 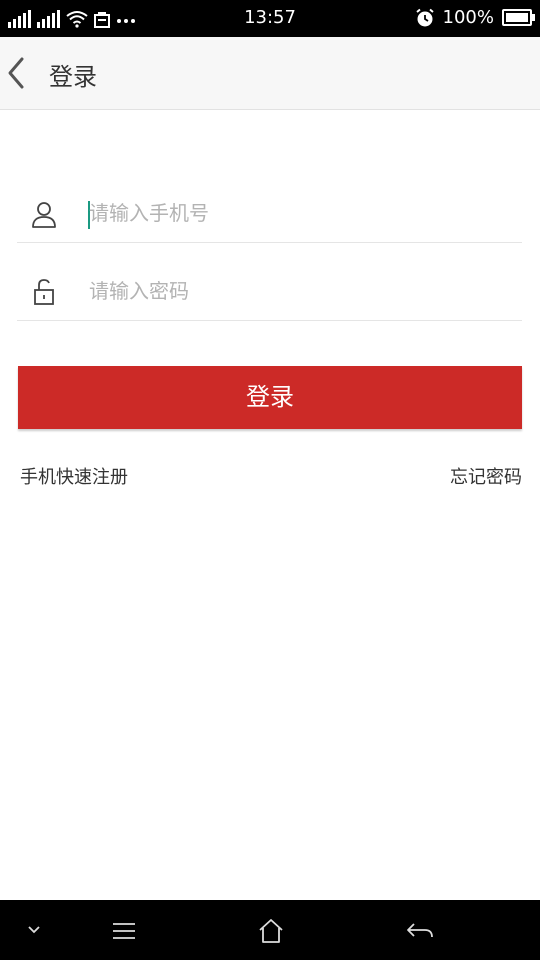 I want to click on register-link: 手机快速注册, so click(x=74, y=476).